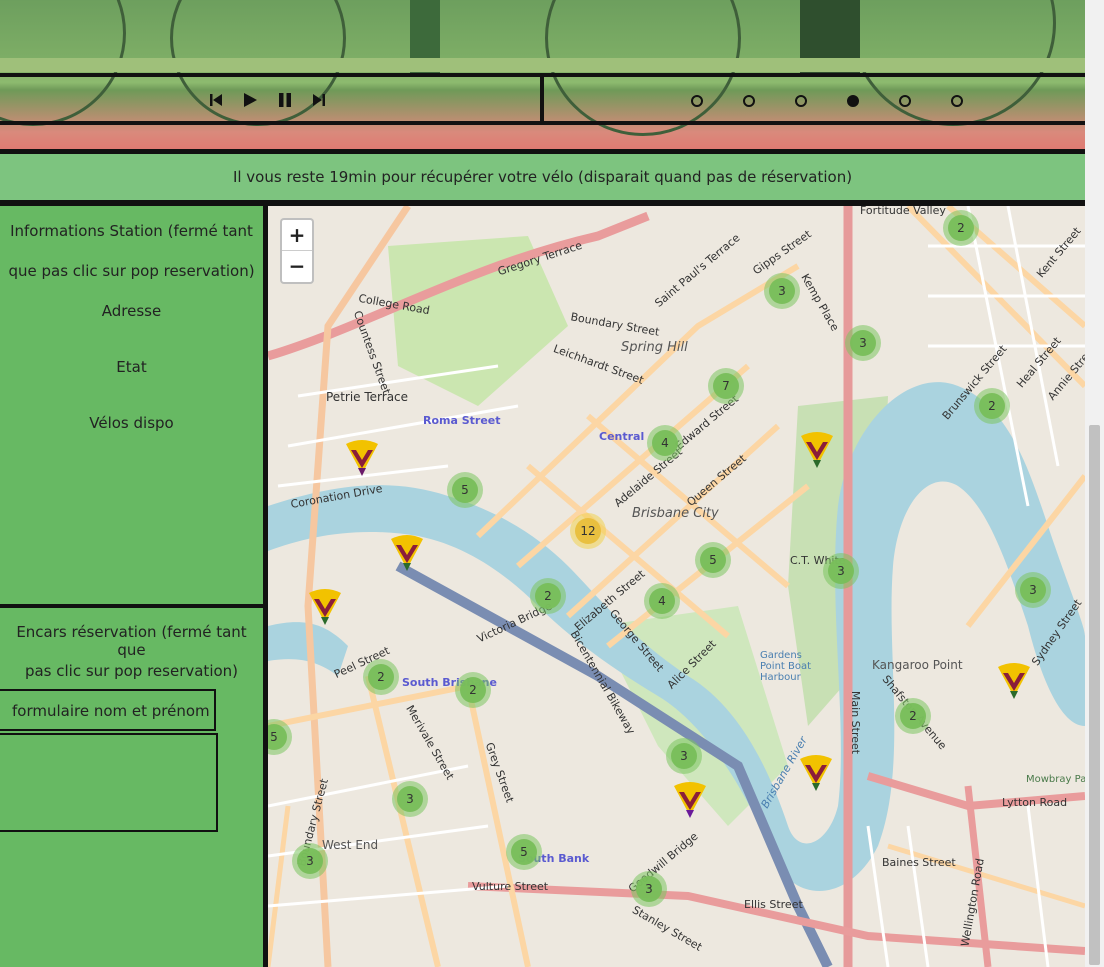 This screenshot has height=967, width=1104. Describe the element at coordinates (510, 886) in the screenshot. I see `map-label: Vulture Street` at that location.